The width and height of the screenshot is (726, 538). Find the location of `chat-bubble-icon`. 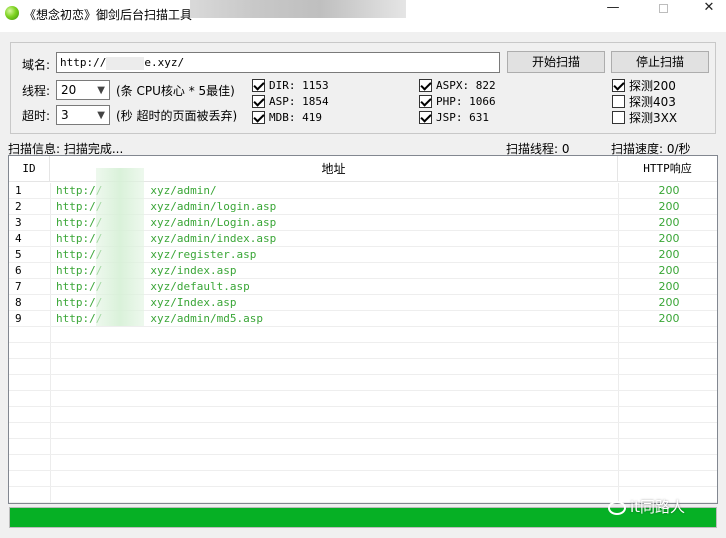

chat-bubble-icon is located at coordinates (617, 507).